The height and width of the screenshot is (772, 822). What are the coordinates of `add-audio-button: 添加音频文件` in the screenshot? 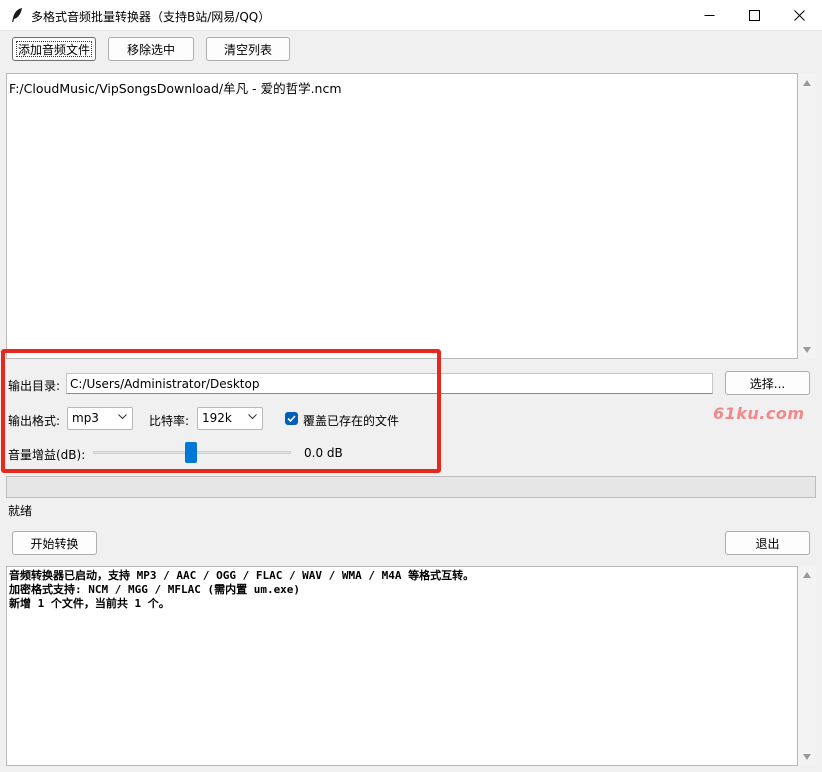 It's located at (54, 49).